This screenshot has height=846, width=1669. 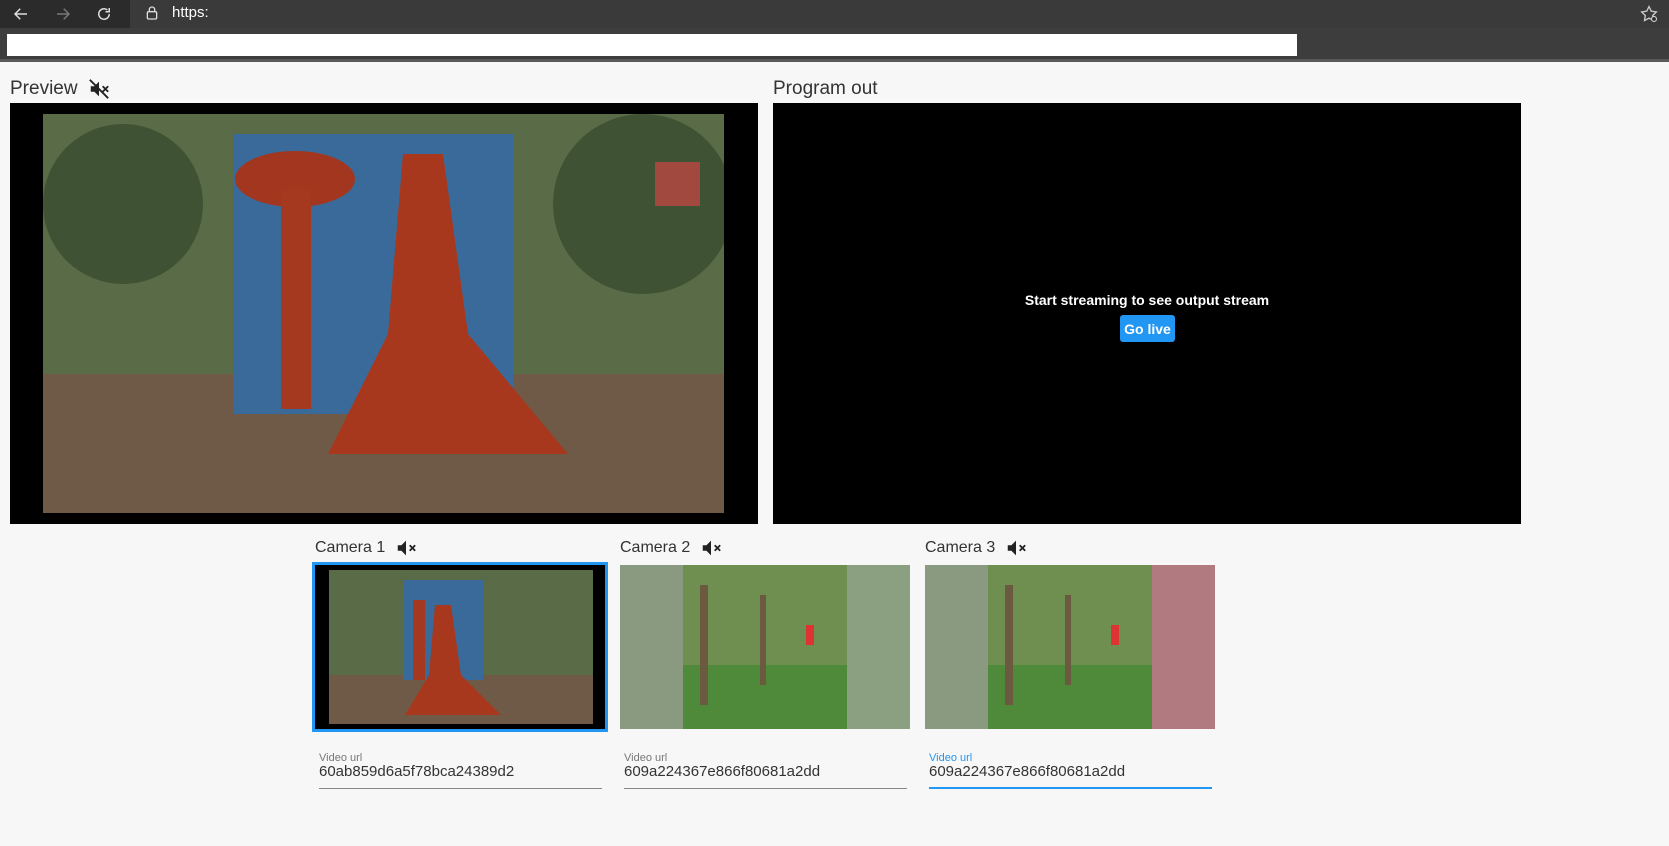 I want to click on program-title: Program out, so click(x=825, y=88).